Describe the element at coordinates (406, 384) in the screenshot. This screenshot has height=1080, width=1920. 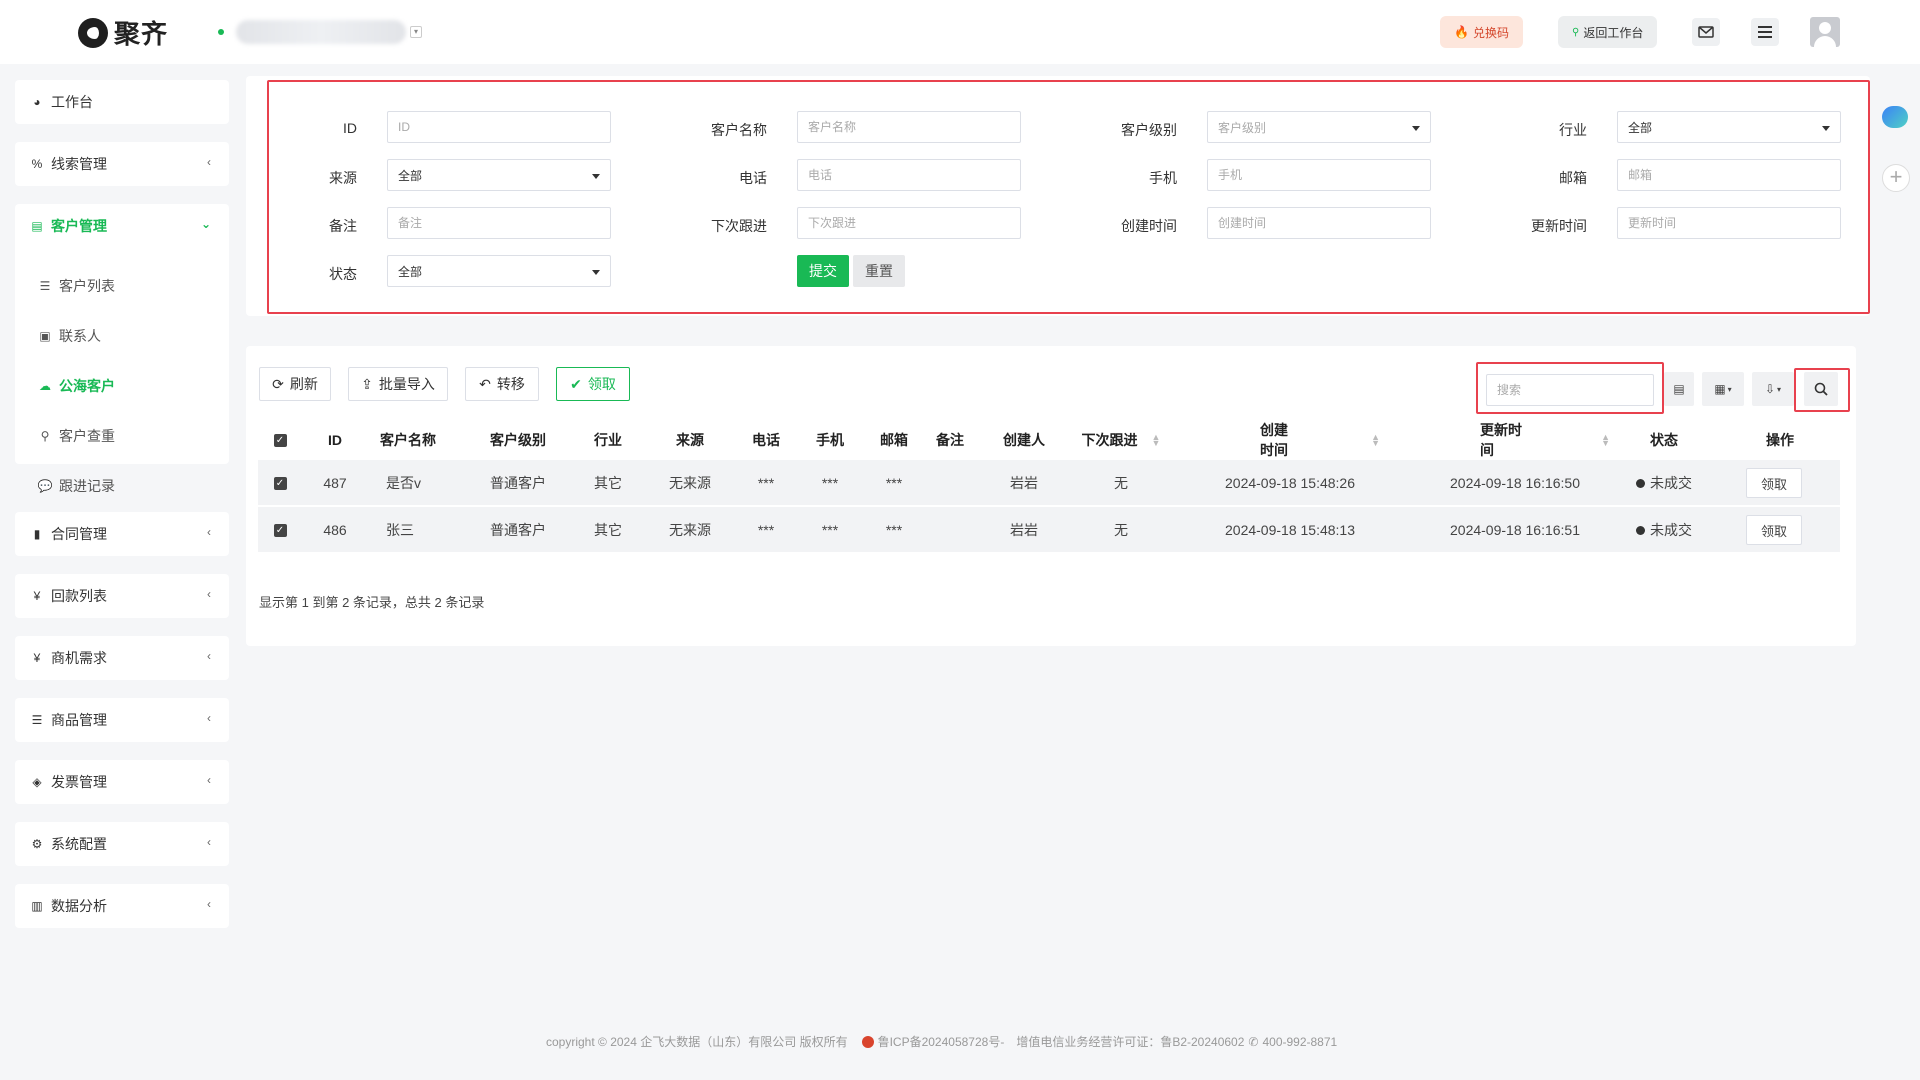
I see `batch-import-label: 批量导入` at that location.